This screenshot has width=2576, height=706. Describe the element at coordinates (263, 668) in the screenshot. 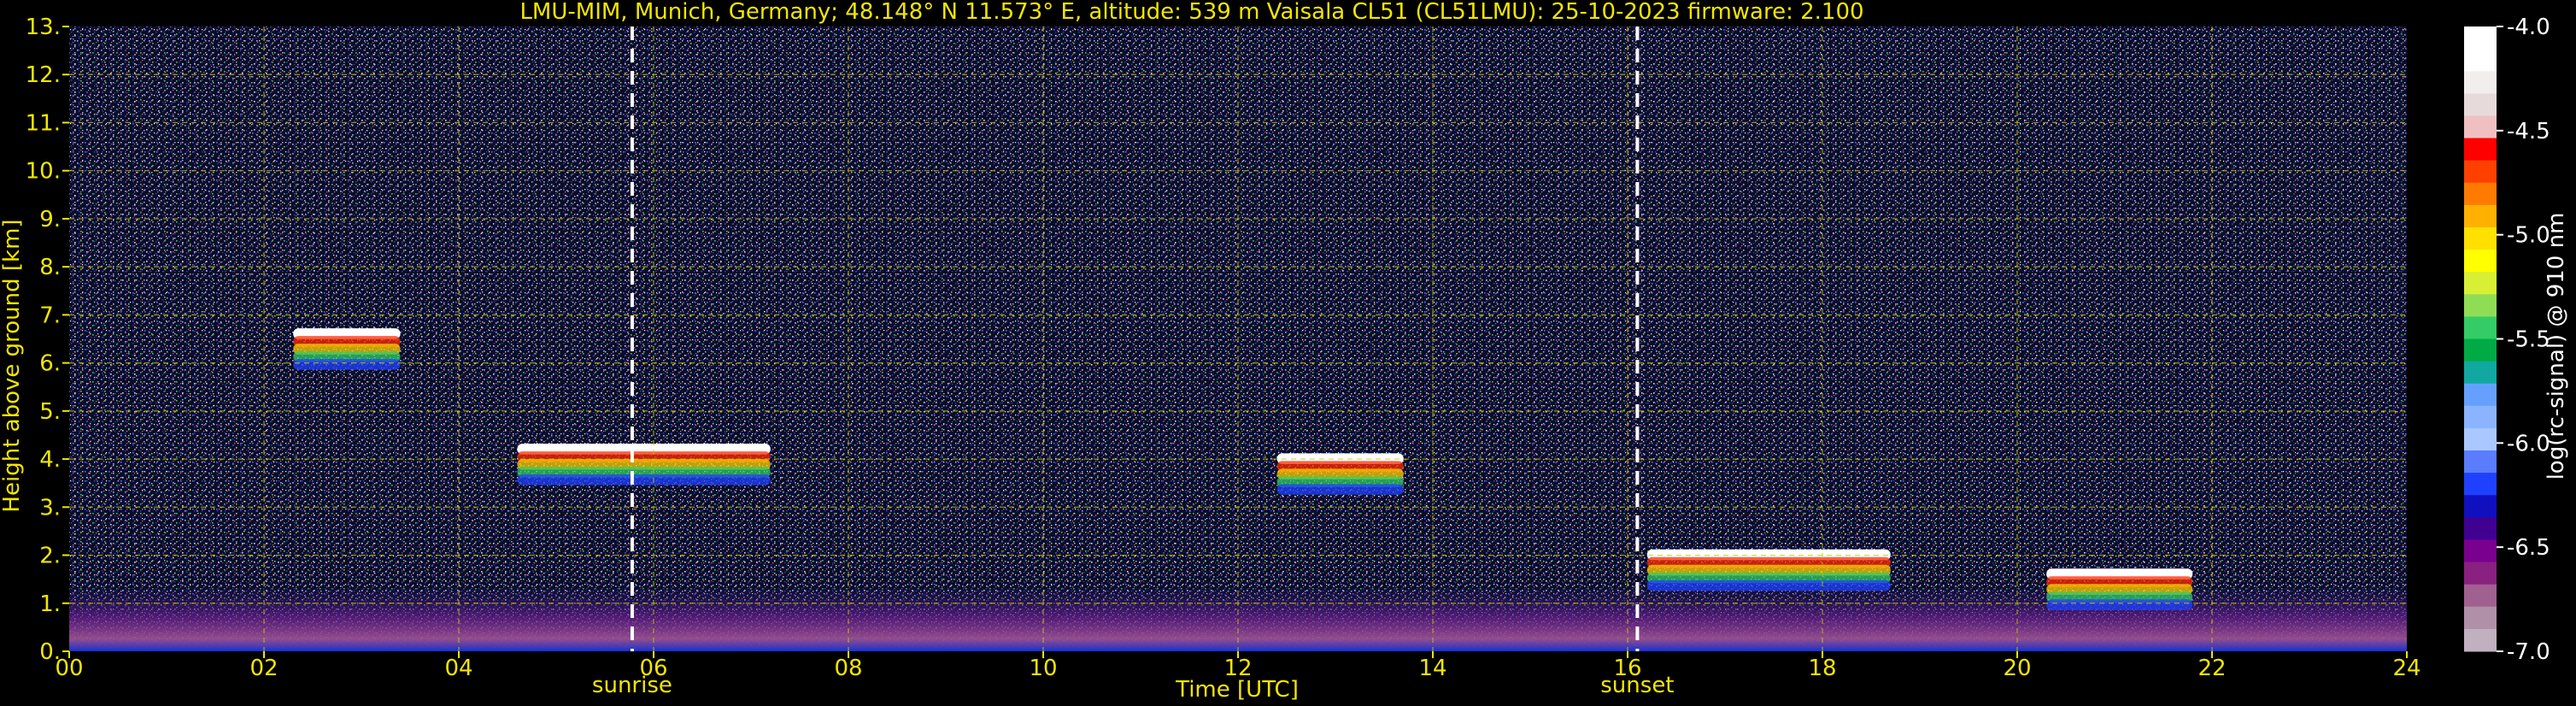

I see `x-tick-label: 02` at that location.